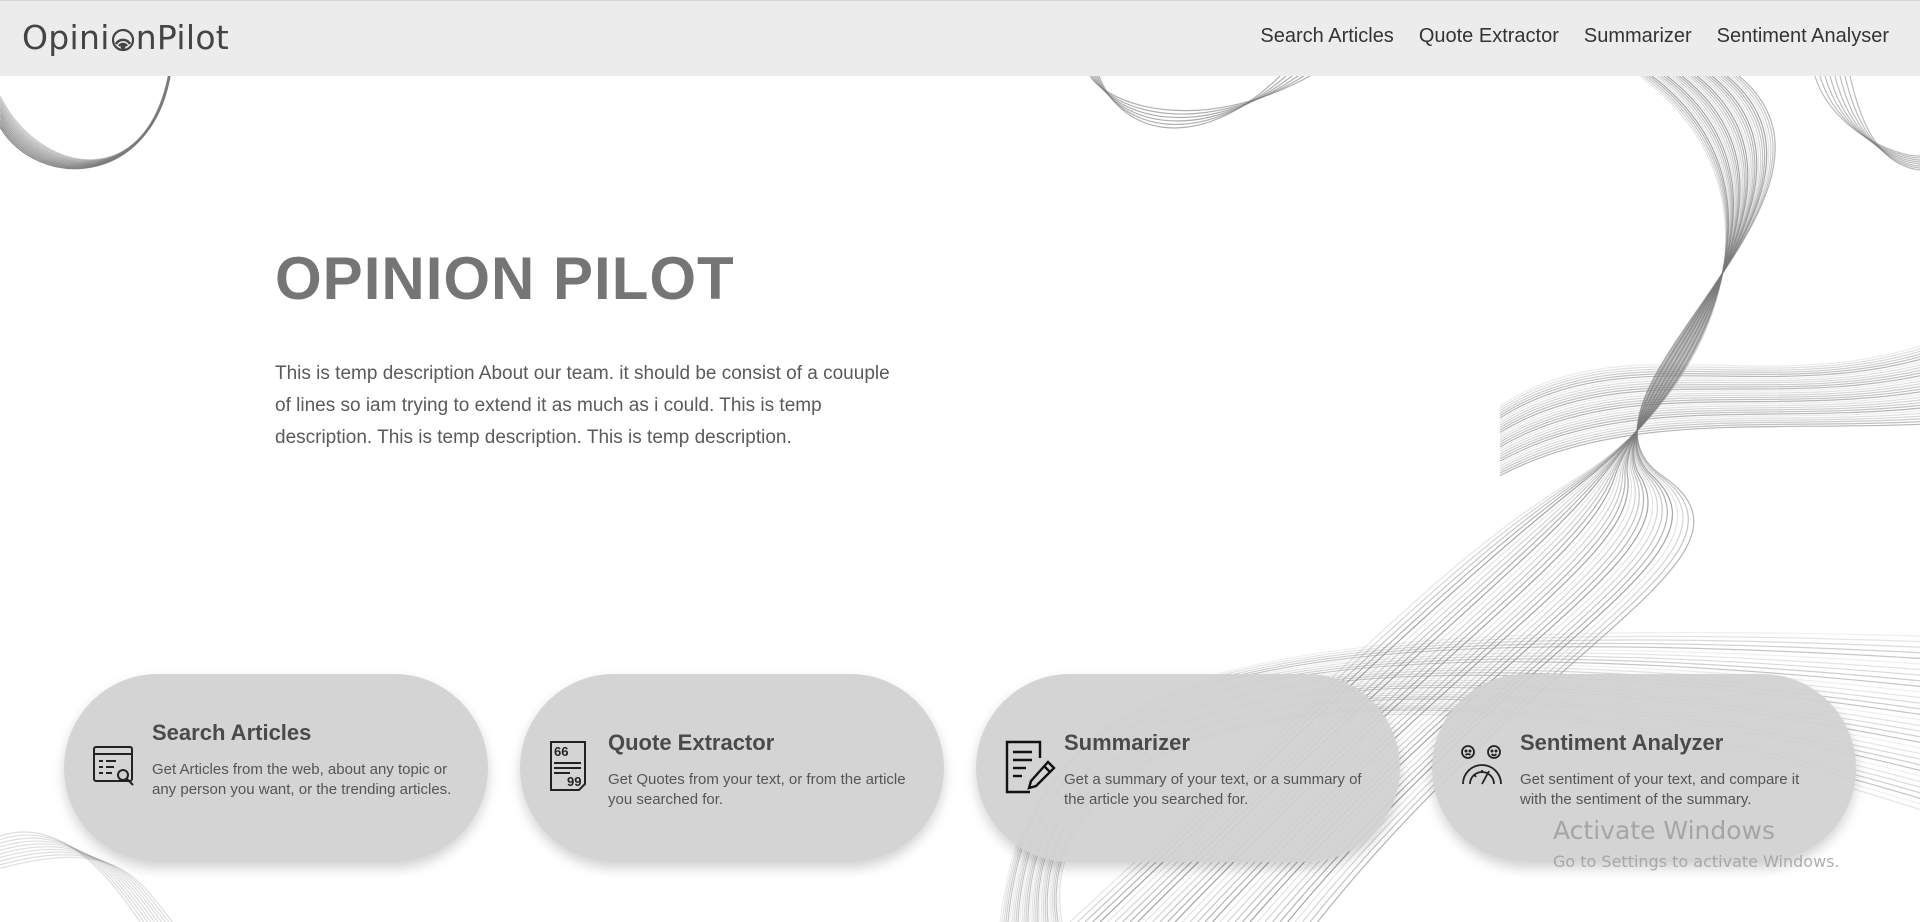 This screenshot has width=1920, height=922. I want to click on document-pen-icon, so click(1030, 767).